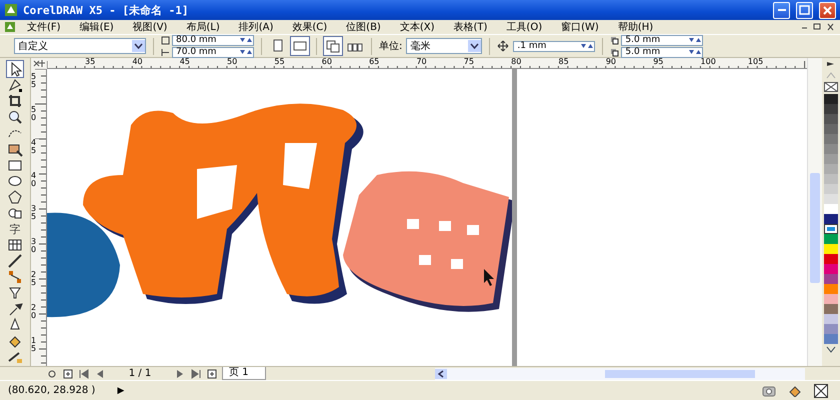  Describe the element at coordinates (300, 46) in the screenshot. I see `landscape-orientation-button` at that location.